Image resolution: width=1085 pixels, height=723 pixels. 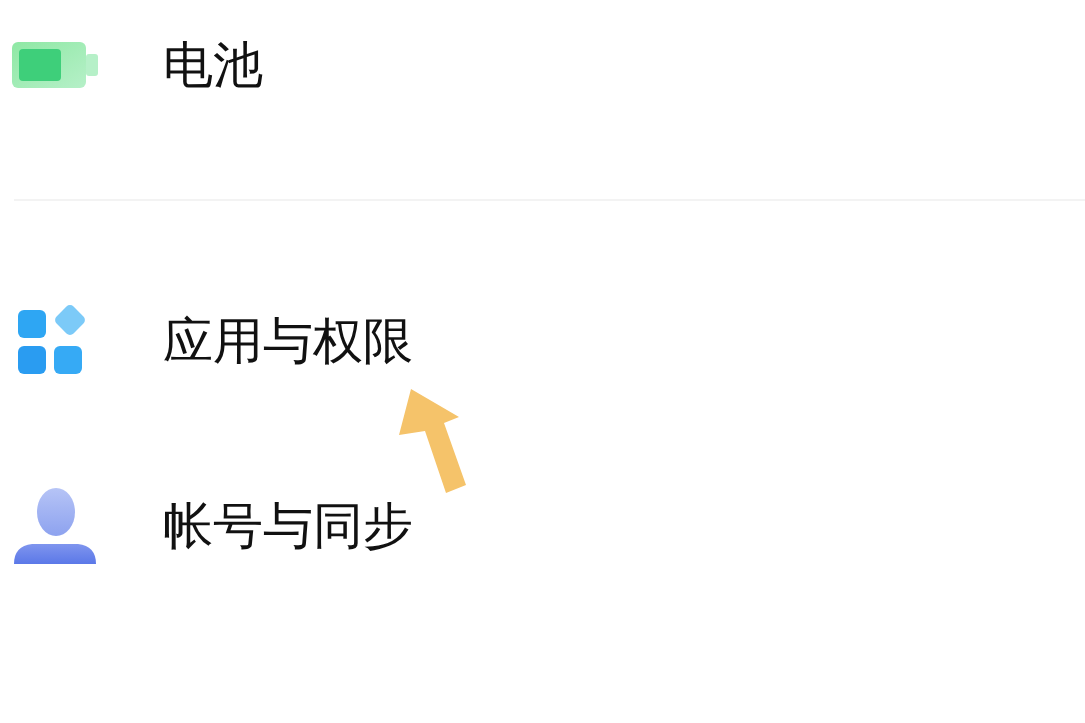 I want to click on item-label: 电池, so click(x=213, y=65).